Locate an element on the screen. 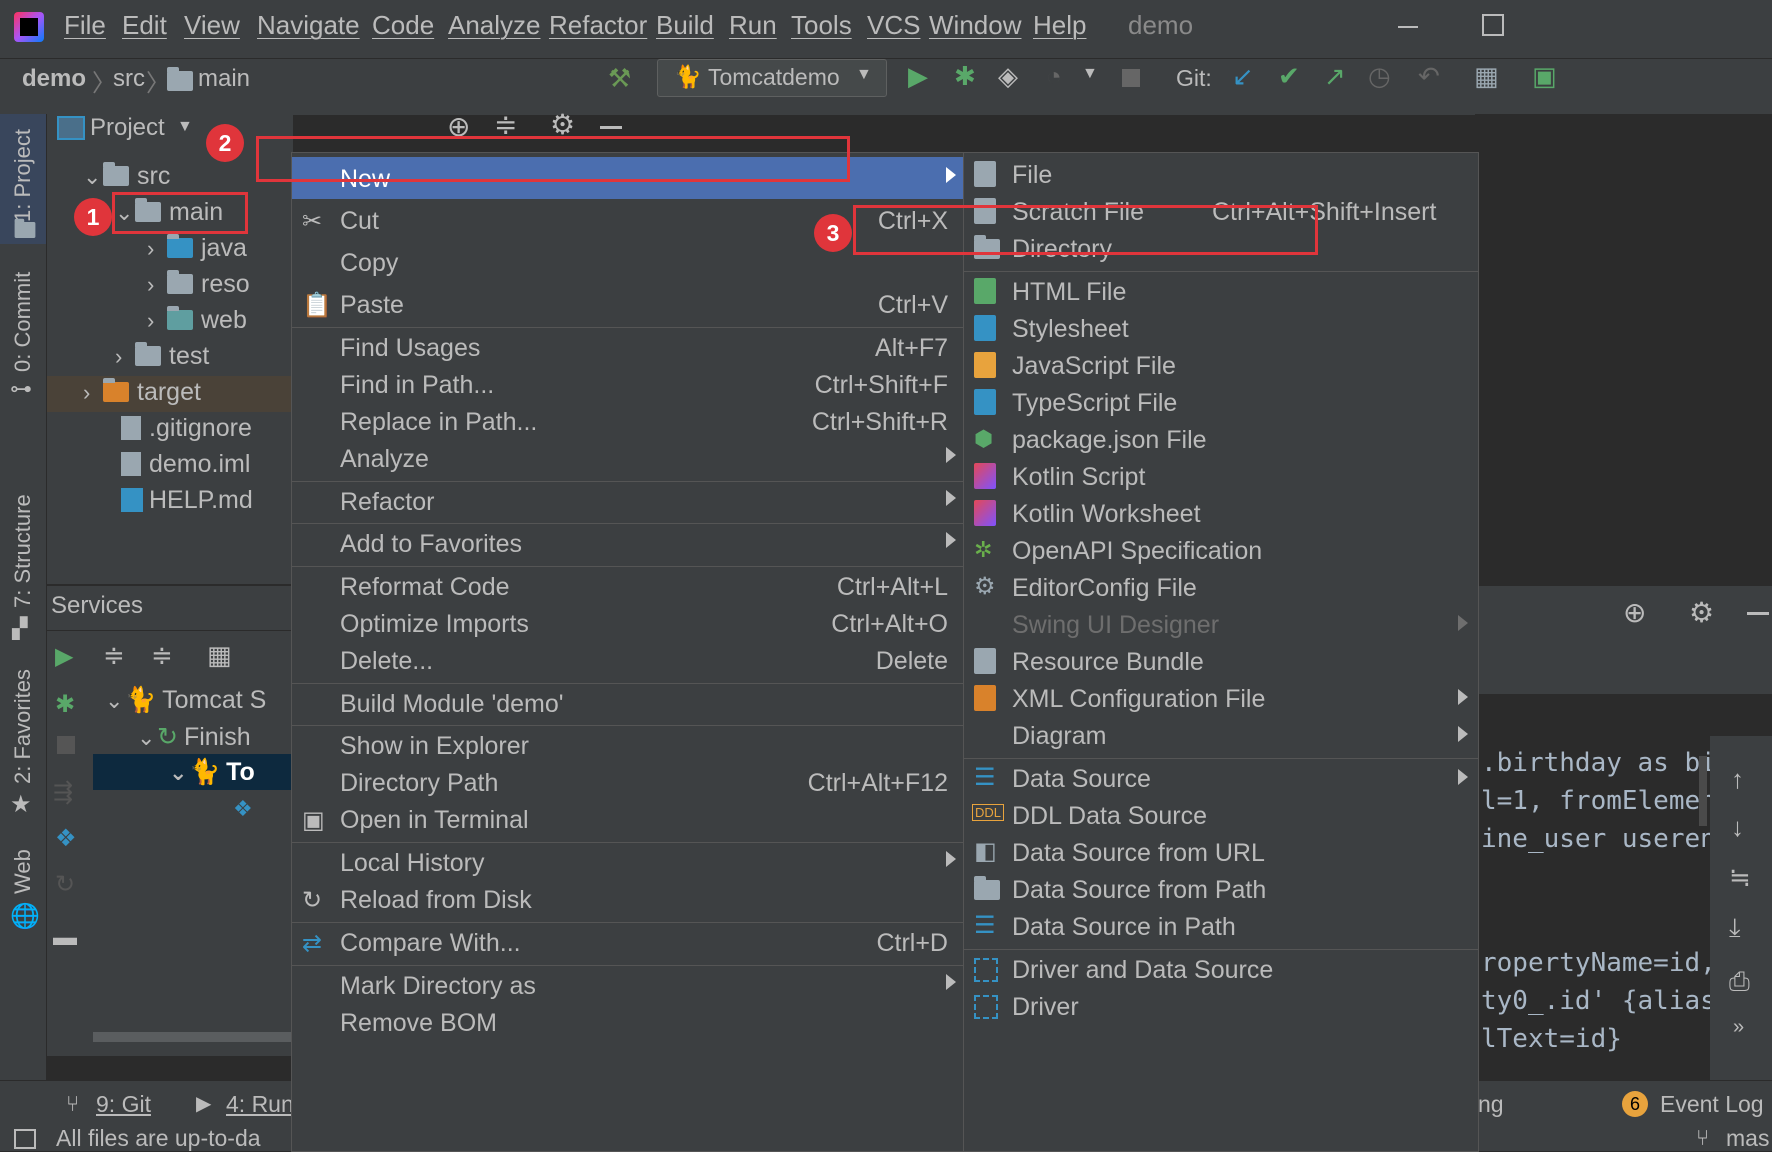  menu-edit: Edit is located at coordinates (144, 25).